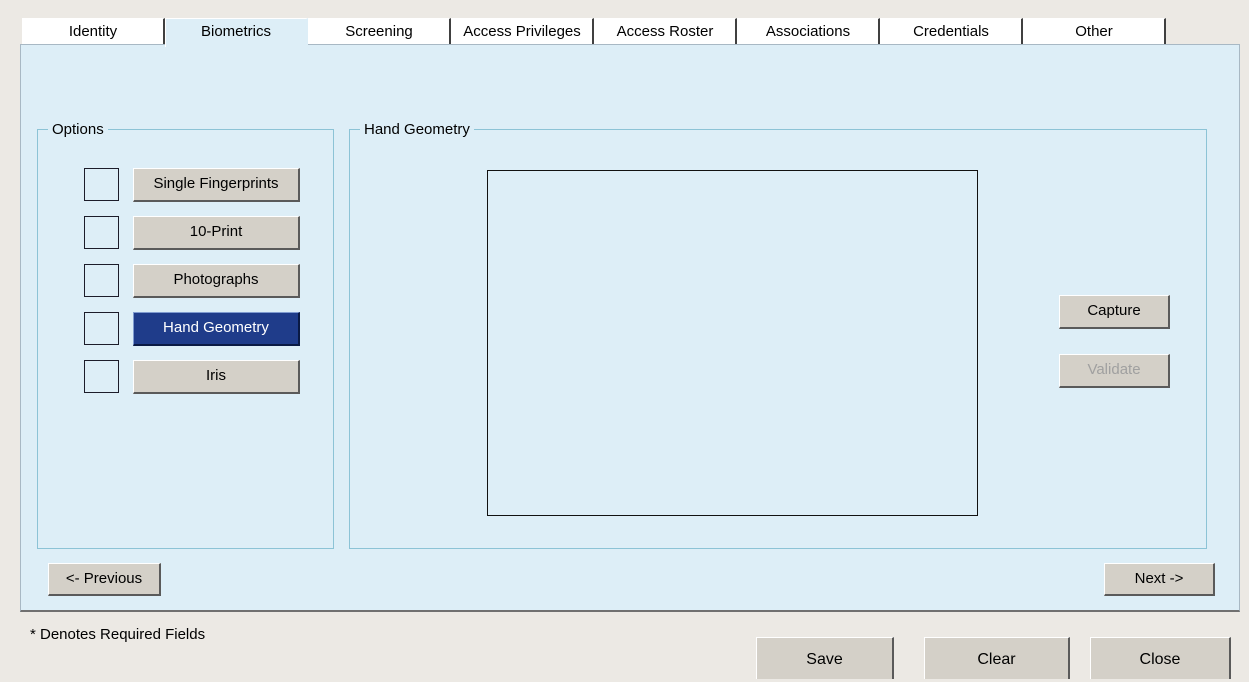 This screenshot has width=1249, height=682. Describe the element at coordinates (118, 634) in the screenshot. I see `required-fields-note: * Denotes Required Fields` at that location.